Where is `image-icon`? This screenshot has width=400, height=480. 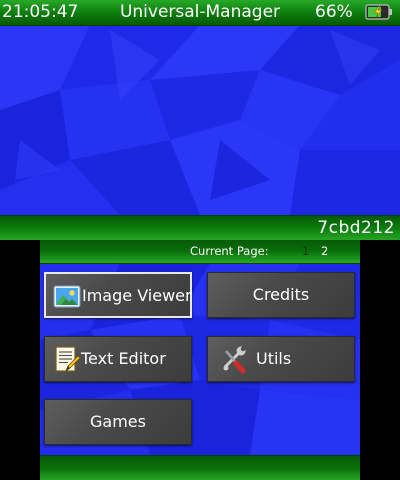
image-icon is located at coordinates (67, 296).